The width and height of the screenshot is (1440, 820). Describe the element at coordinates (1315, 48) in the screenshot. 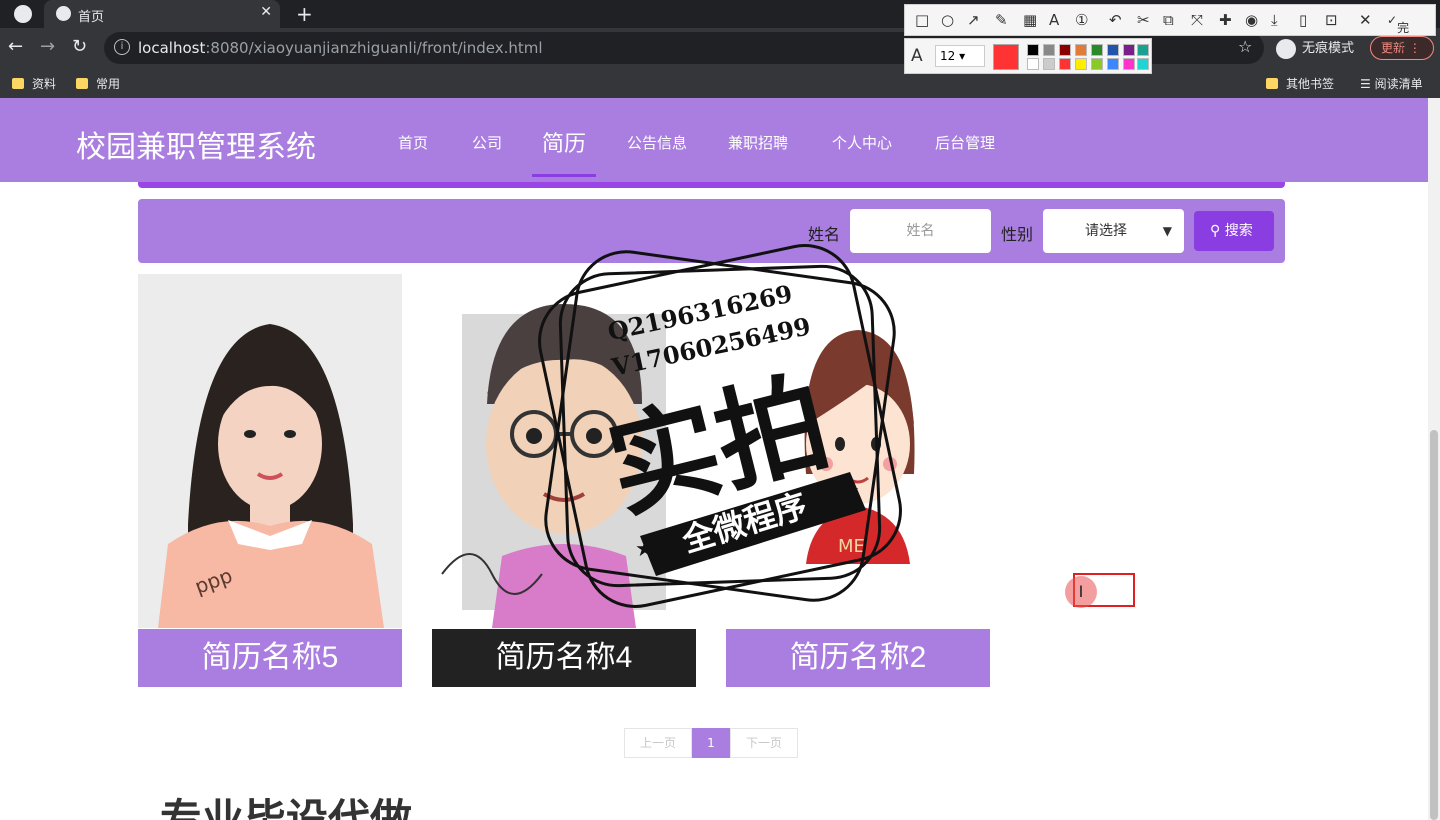

I see `incognito-indicator: 无痕模式` at that location.